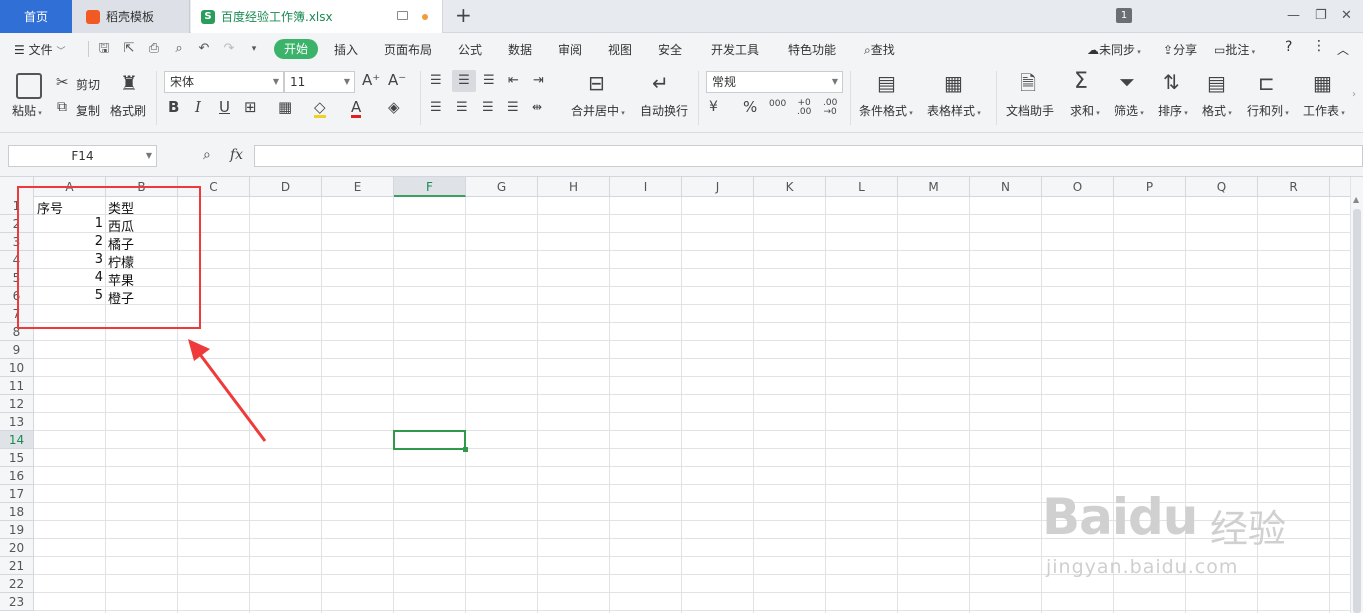 The width and height of the screenshot is (1363, 613). I want to click on sort-button: 排序 ▾, so click(1173, 110).